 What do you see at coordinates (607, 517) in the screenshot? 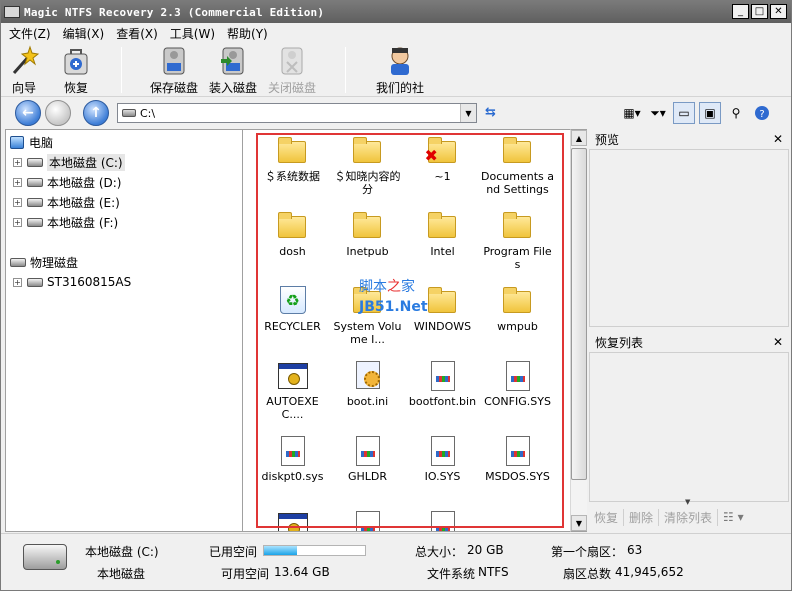
I see `recover-list-button: 恢复` at bounding box center [607, 517].